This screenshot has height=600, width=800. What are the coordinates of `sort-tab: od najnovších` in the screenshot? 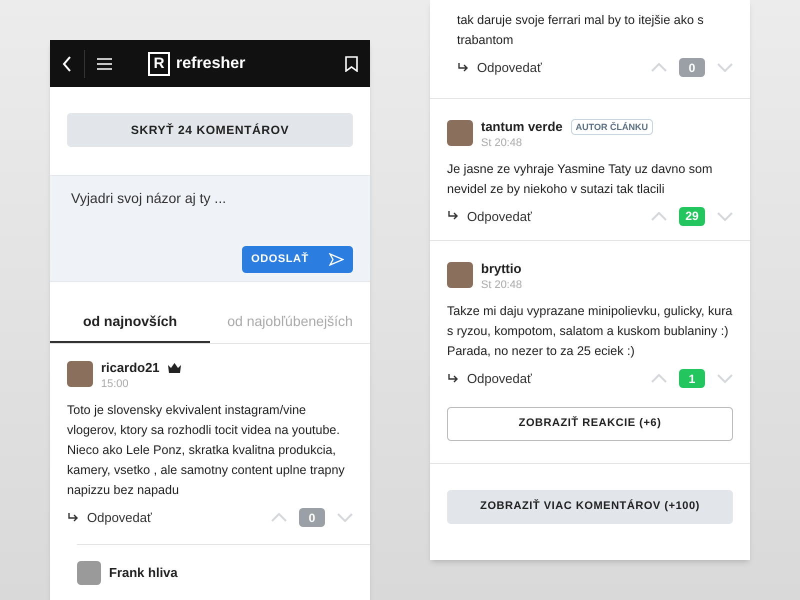 It's located at (130, 322).